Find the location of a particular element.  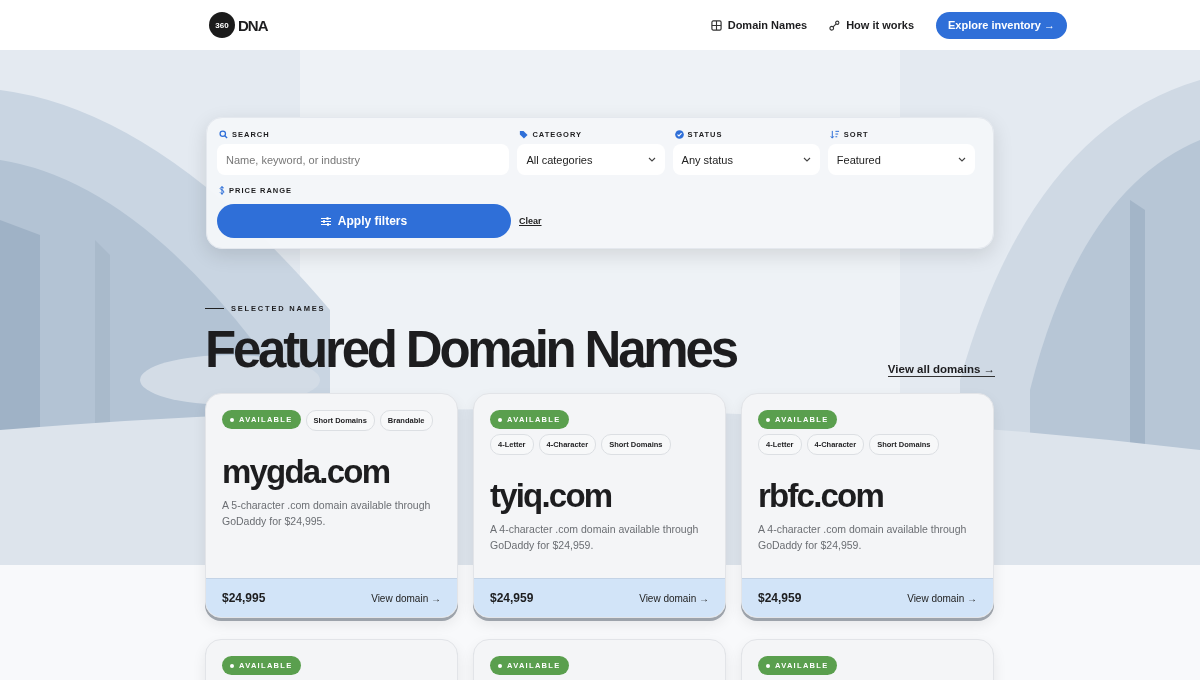

logo-badge: 360 is located at coordinates (222, 25).